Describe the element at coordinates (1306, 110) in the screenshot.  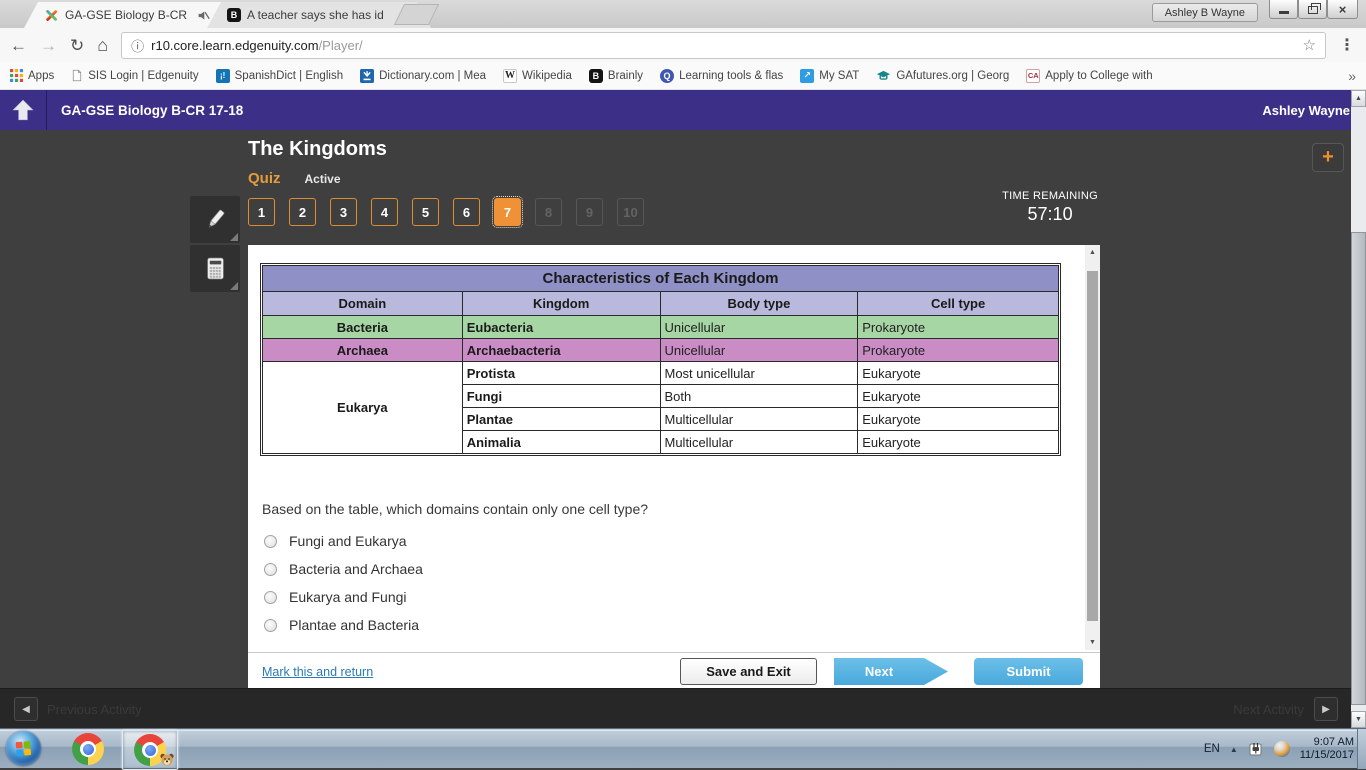
I see `user-name: Ashley Wayne` at that location.